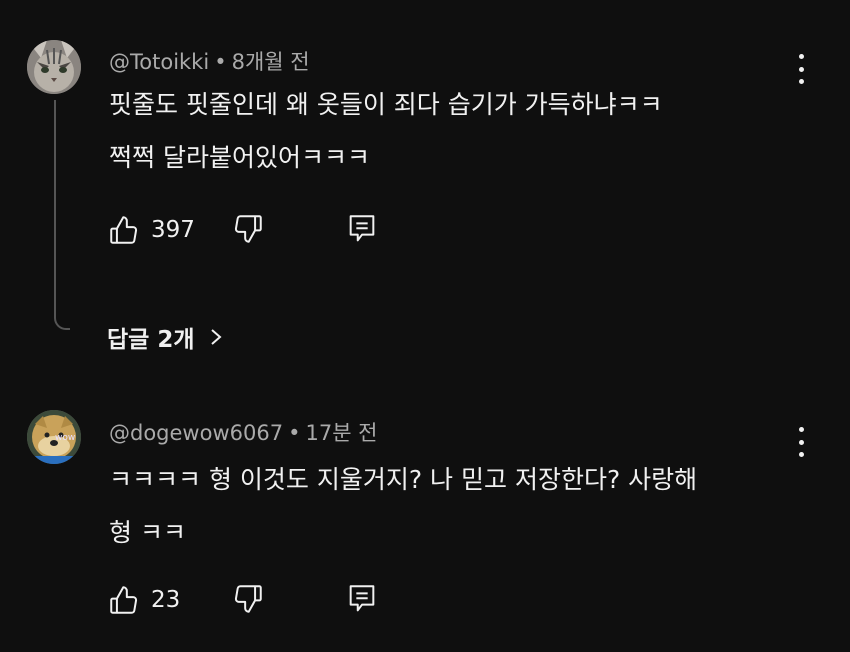 This screenshot has width=850, height=652. Describe the element at coordinates (270, 62) in the screenshot. I see `timestamp: 8개월 전` at that location.